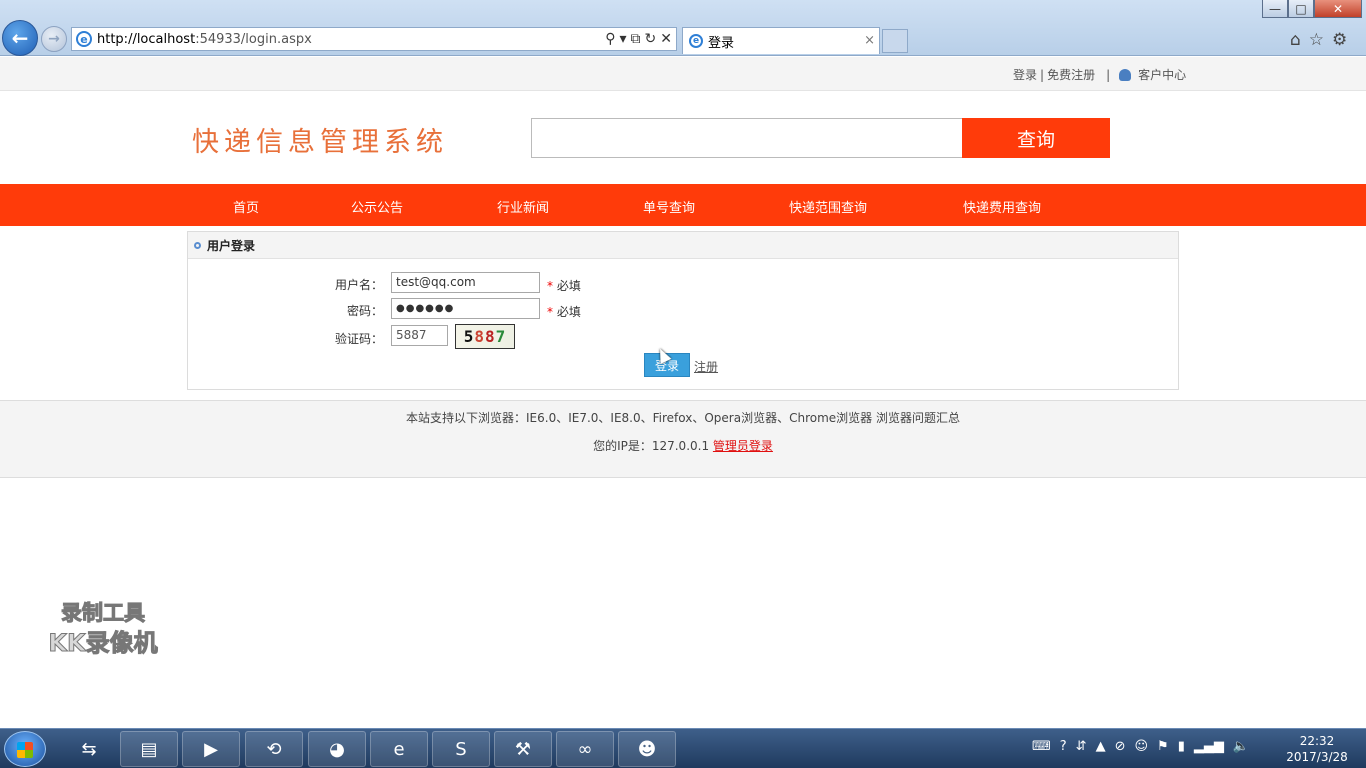 This screenshot has width=1366, height=768. I want to click on site-logo: 快递信息管理系统, so click(320, 139).